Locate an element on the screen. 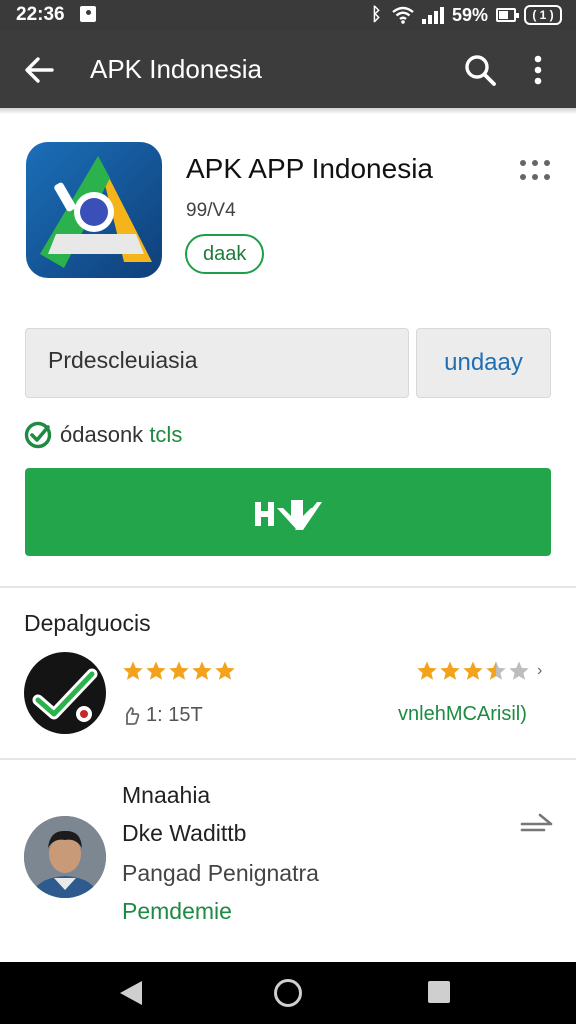 The height and width of the screenshot is (1024, 576). developer-link: vnlehMCArisil) is located at coordinates (462, 714).